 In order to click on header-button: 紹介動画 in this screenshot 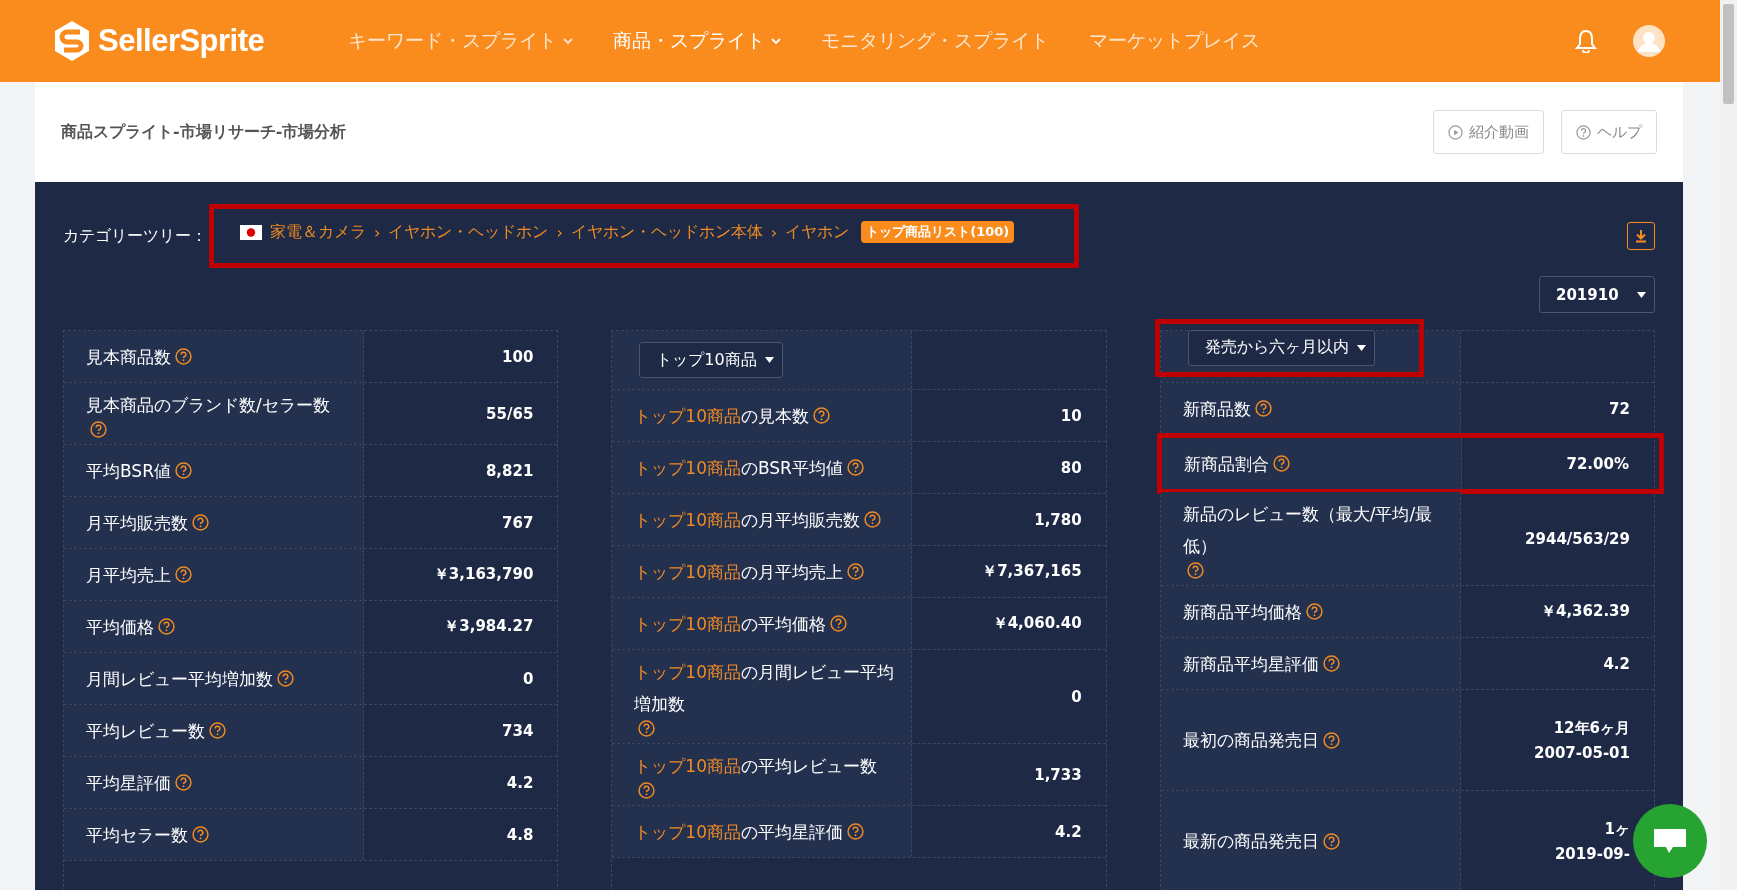, I will do `click(1488, 132)`.